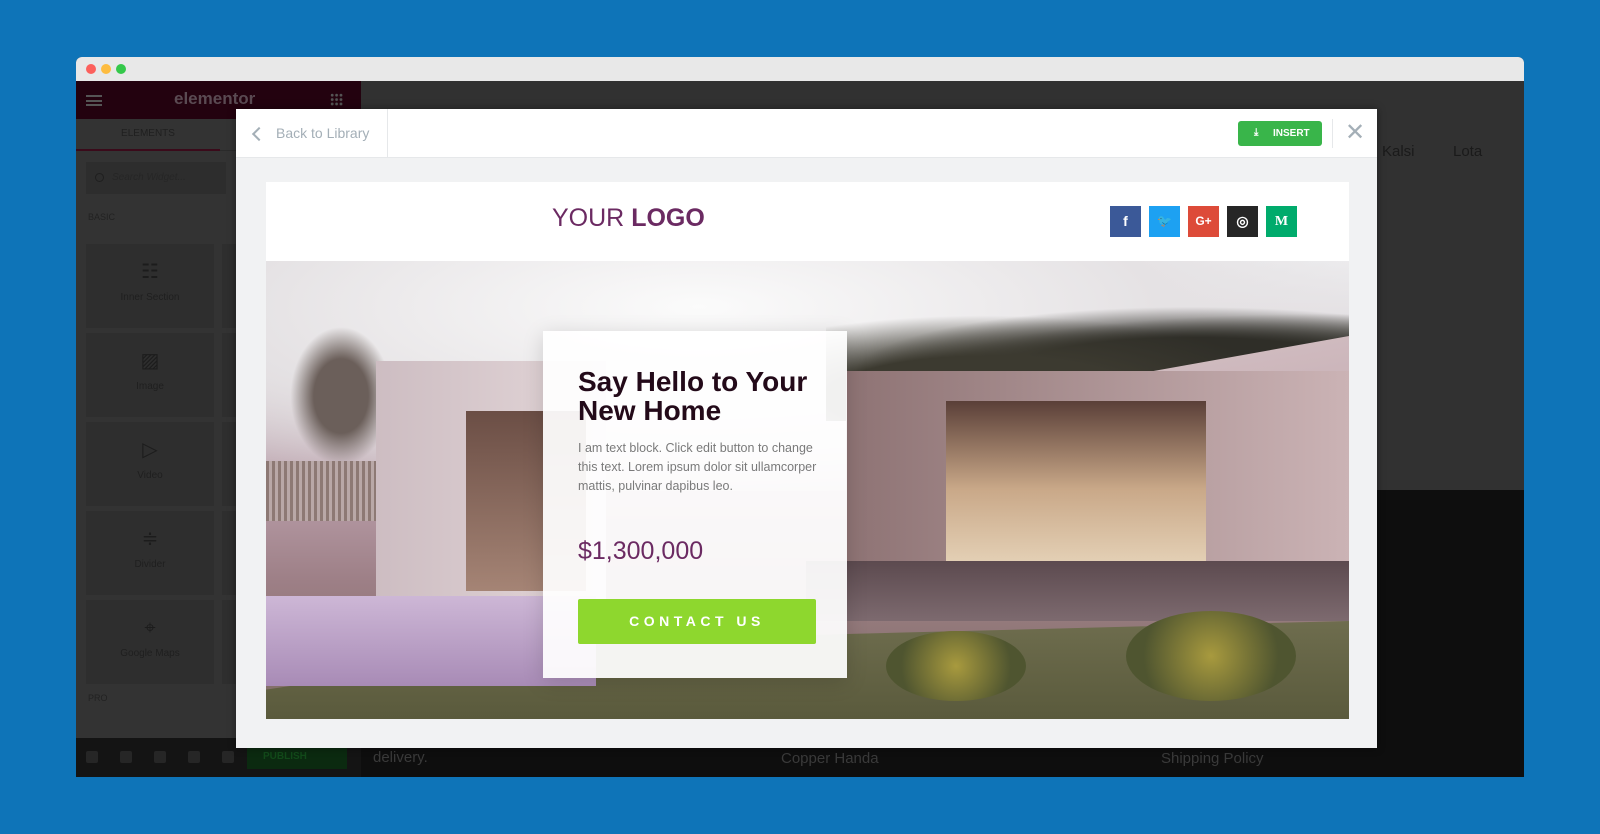 The width and height of the screenshot is (1600, 834). I want to click on widget-label: Inner Section, so click(150, 297).